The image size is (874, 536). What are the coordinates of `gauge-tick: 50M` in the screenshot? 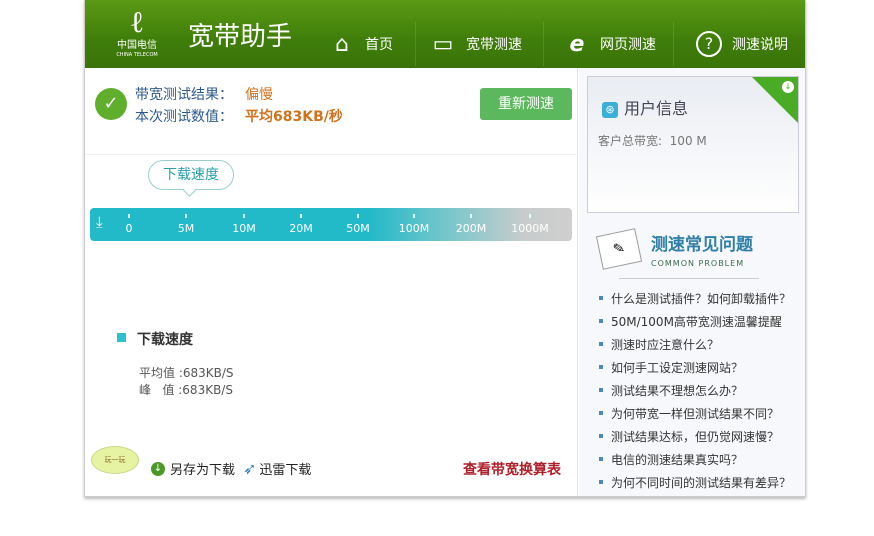 It's located at (358, 224).